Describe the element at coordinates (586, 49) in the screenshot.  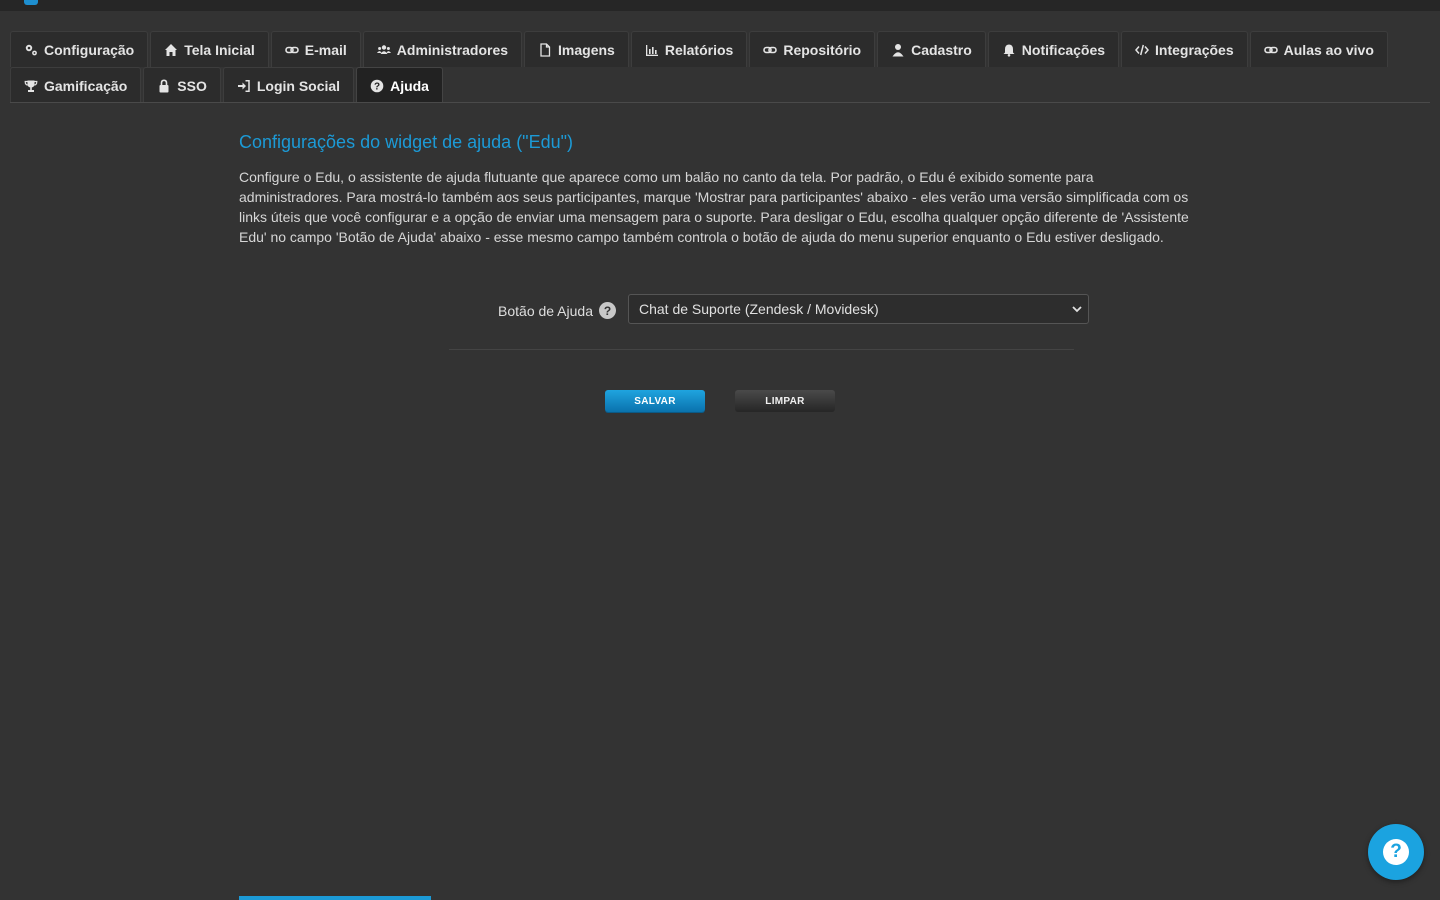
I see `tab-label: Imagens` at that location.